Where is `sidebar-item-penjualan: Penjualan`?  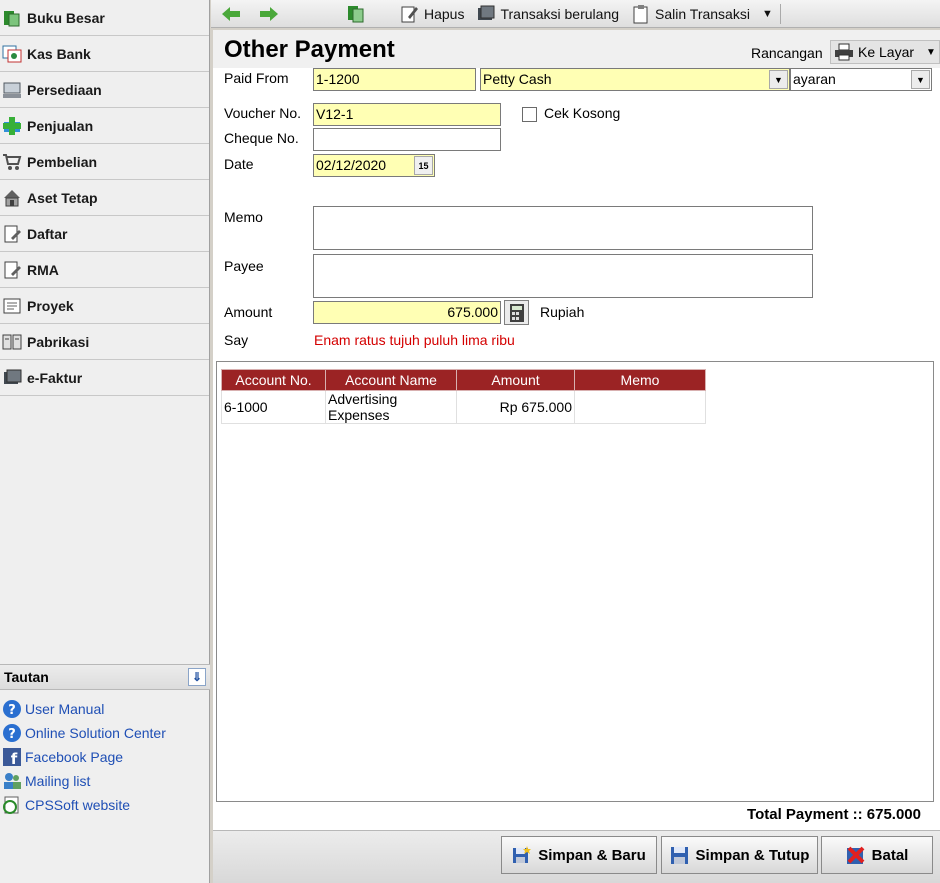
sidebar-item-penjualan: Penjualan is located at coordinates (104, 126).